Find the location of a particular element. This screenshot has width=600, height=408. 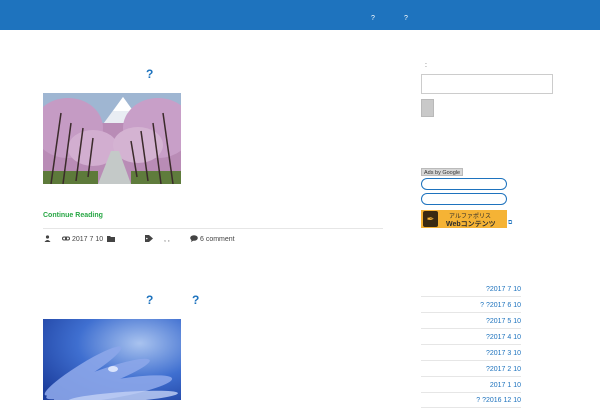

post-title-part-2: ? is located at coordinates (195, 300).